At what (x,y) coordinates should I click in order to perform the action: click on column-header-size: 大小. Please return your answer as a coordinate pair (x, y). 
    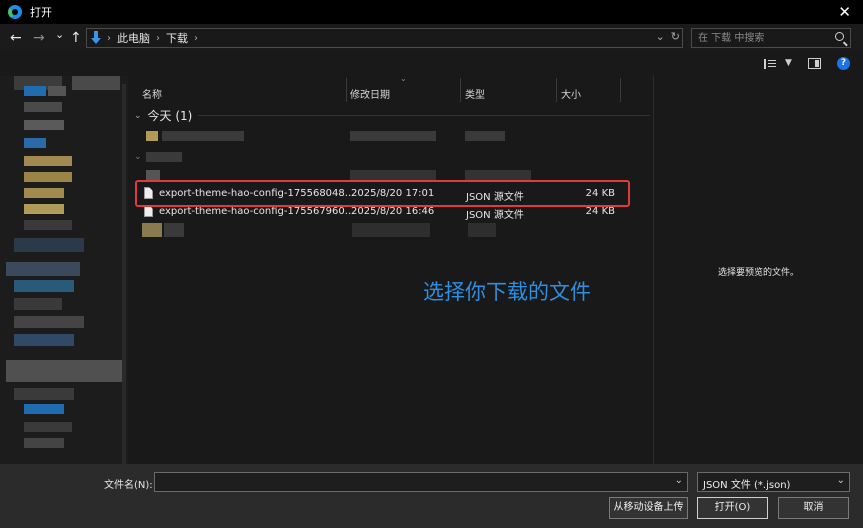
    Looking at the image, I should click on (571, 93).